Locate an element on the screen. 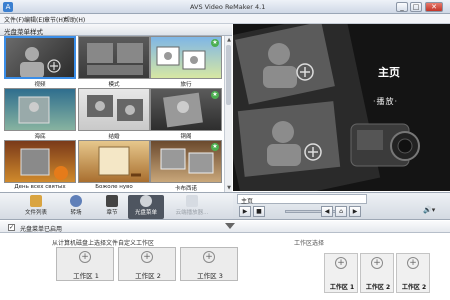  menu-style-label: 视频 is located at coordinates (40, 85).